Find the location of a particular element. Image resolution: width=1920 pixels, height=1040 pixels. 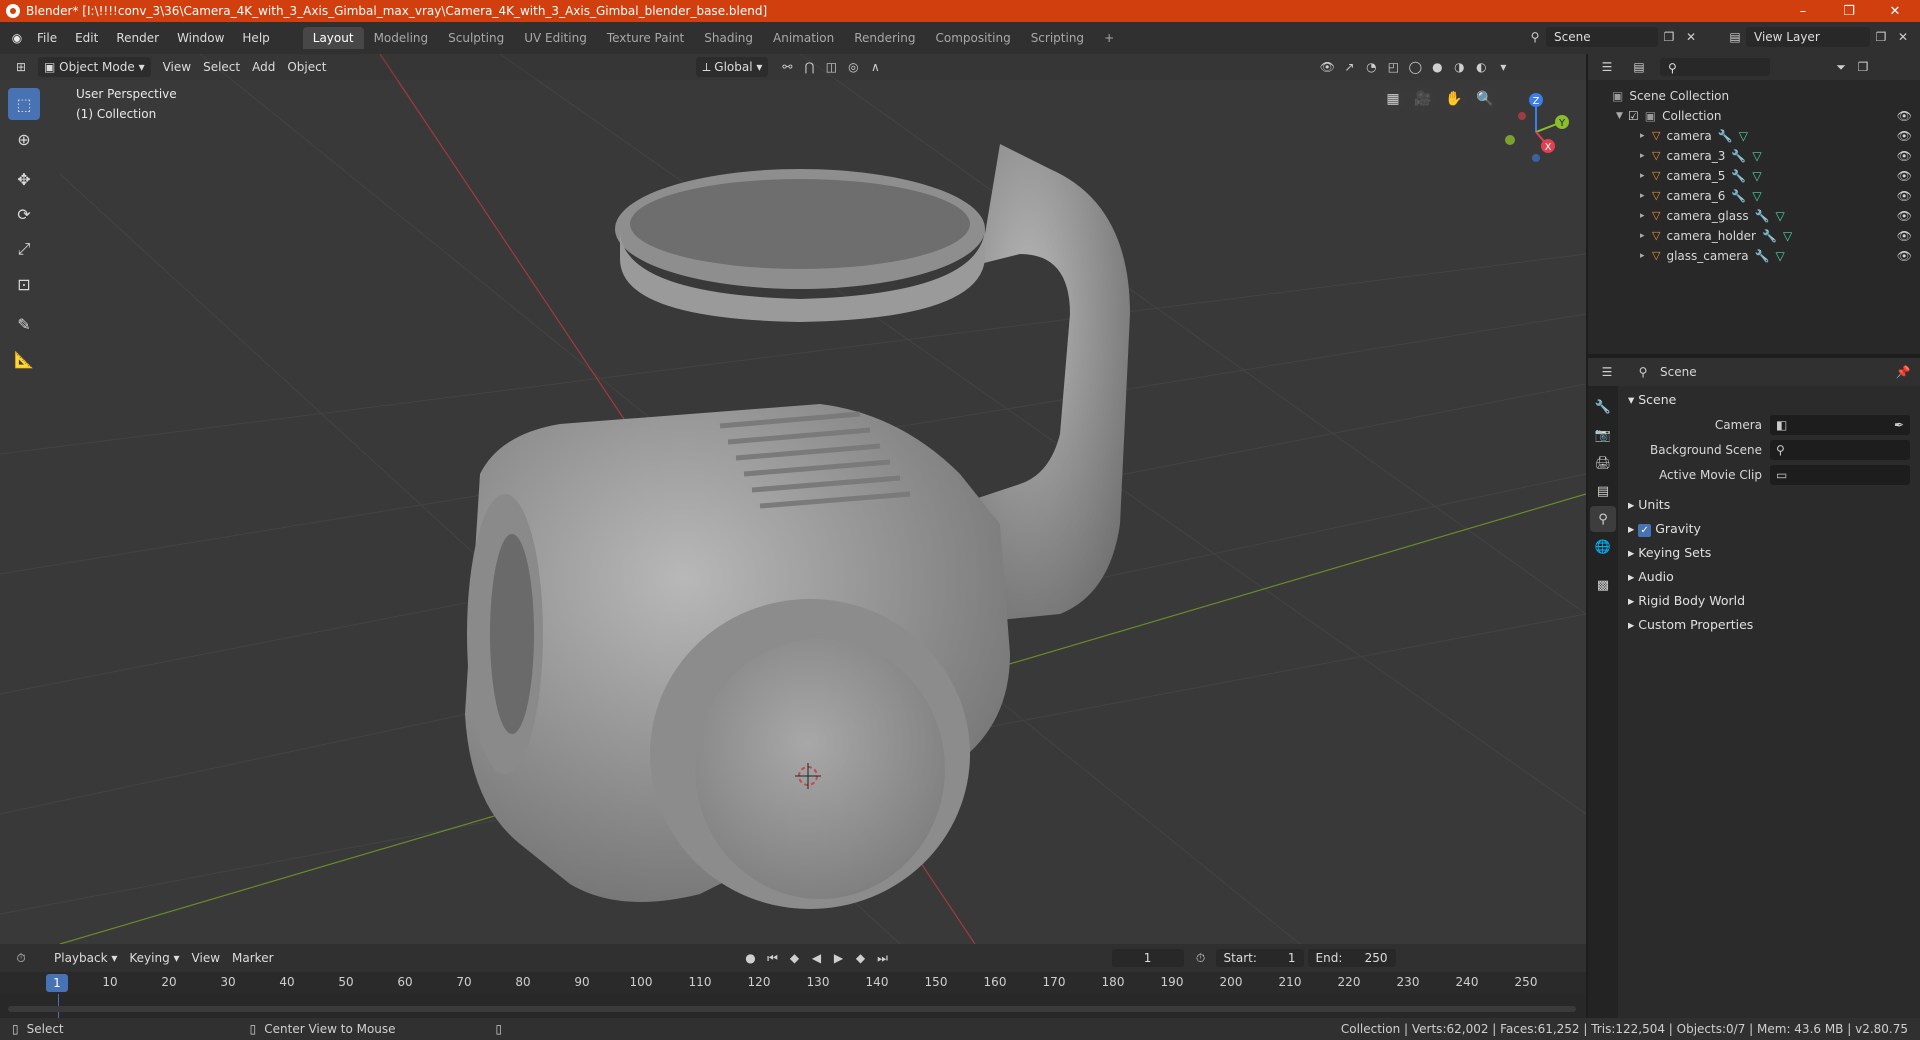

solid-shading-icon: ● is located at coordinates (1437, 67).